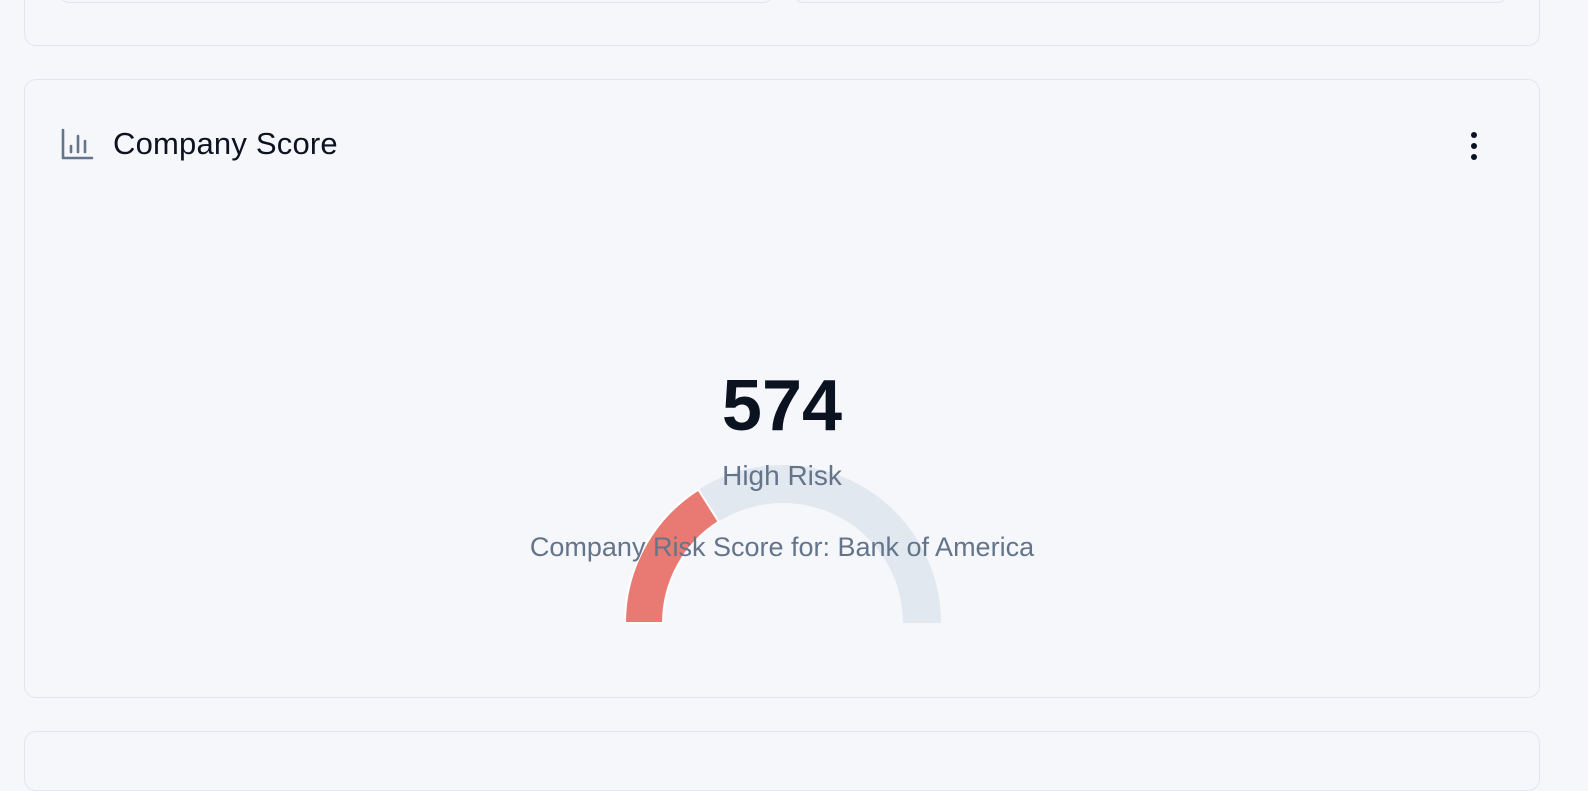 Image resolution: width=1588 pixels, height=791 pixels. Describe the element at coordinates (416, 1) in the screenshot. I see `top-left-panel` at that location.